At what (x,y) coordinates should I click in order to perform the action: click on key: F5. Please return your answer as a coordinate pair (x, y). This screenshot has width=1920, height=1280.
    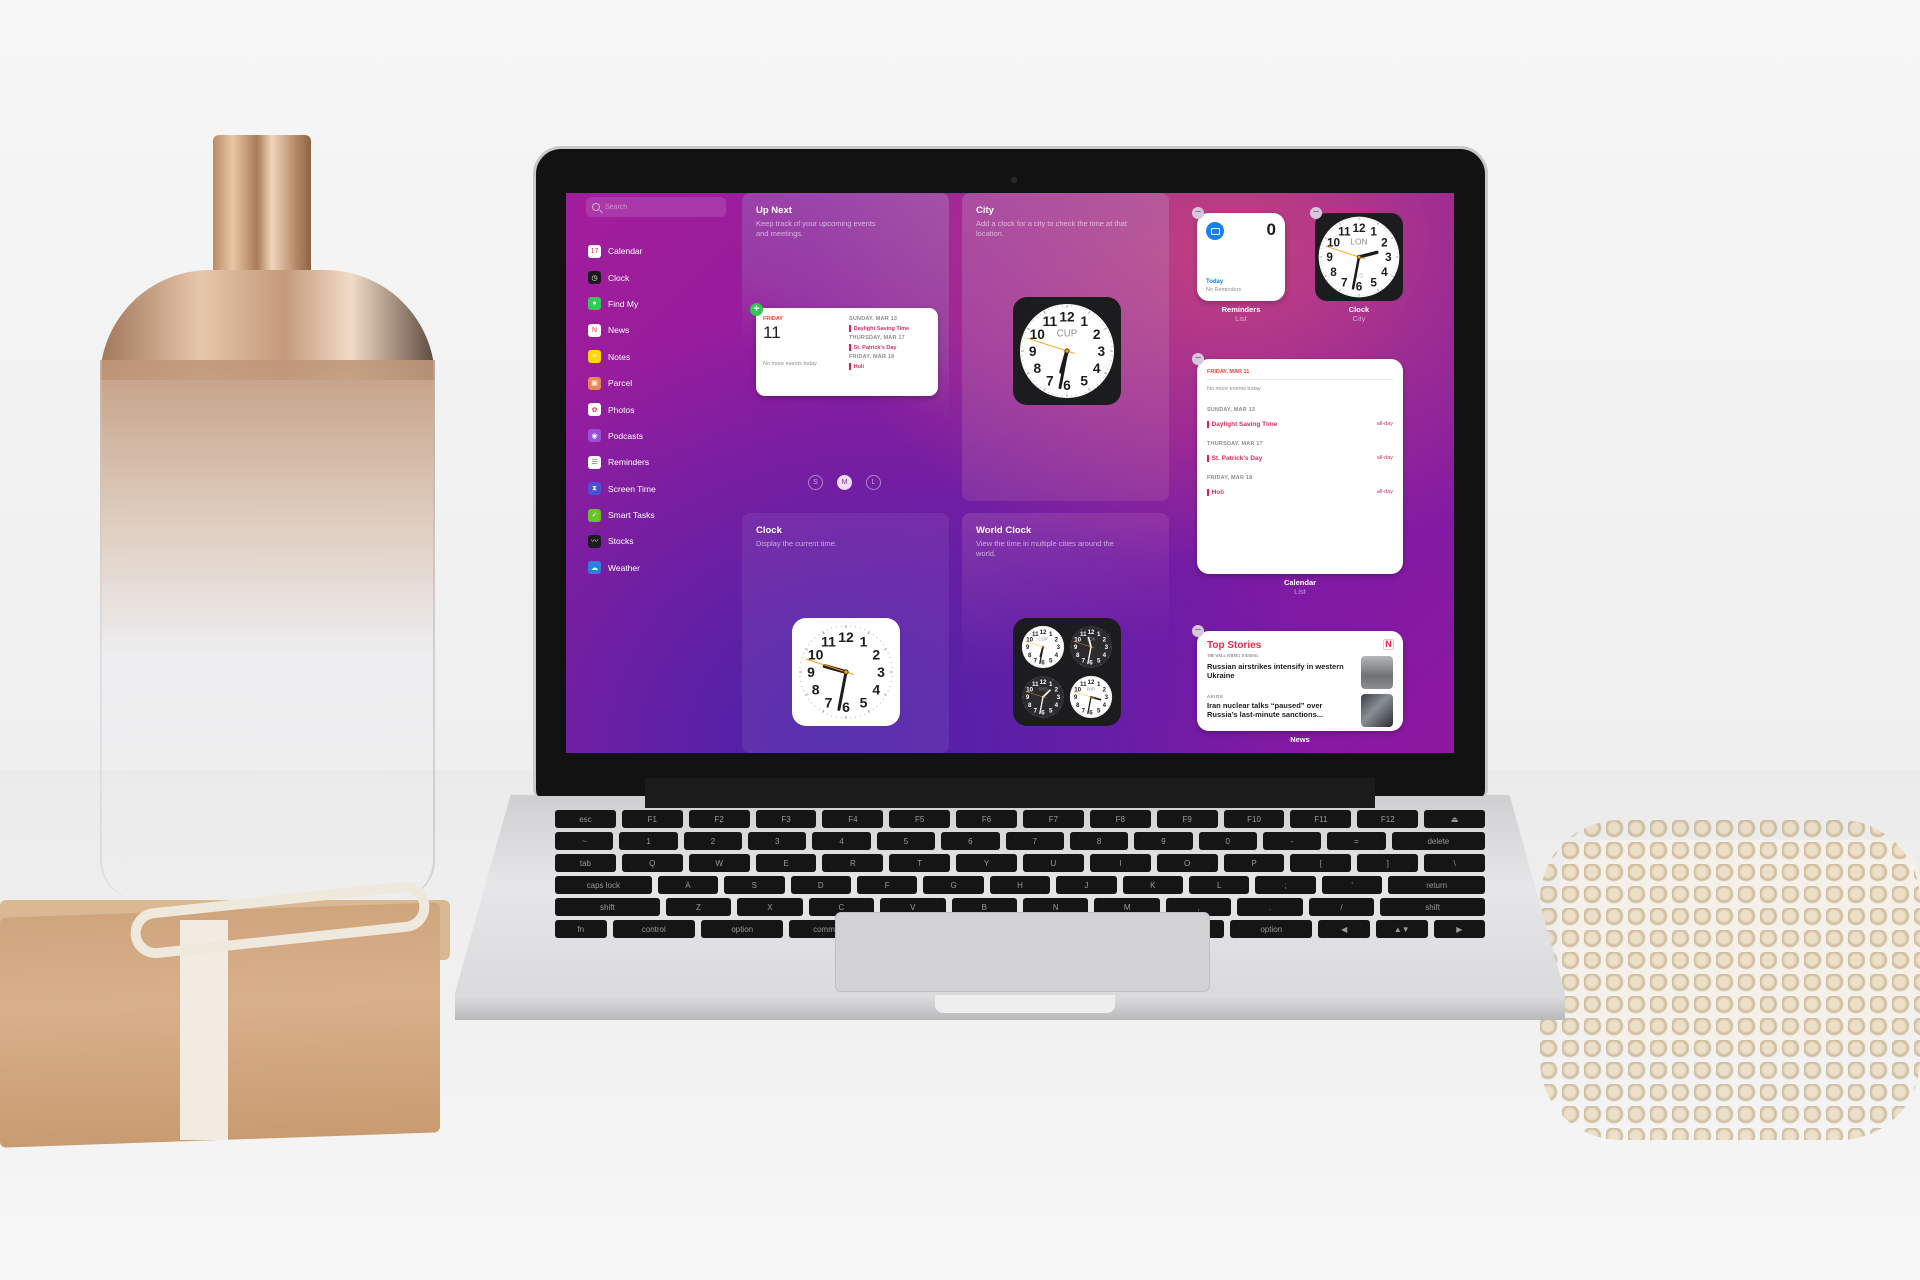
    Looking at the image, I should click on (920, 819).